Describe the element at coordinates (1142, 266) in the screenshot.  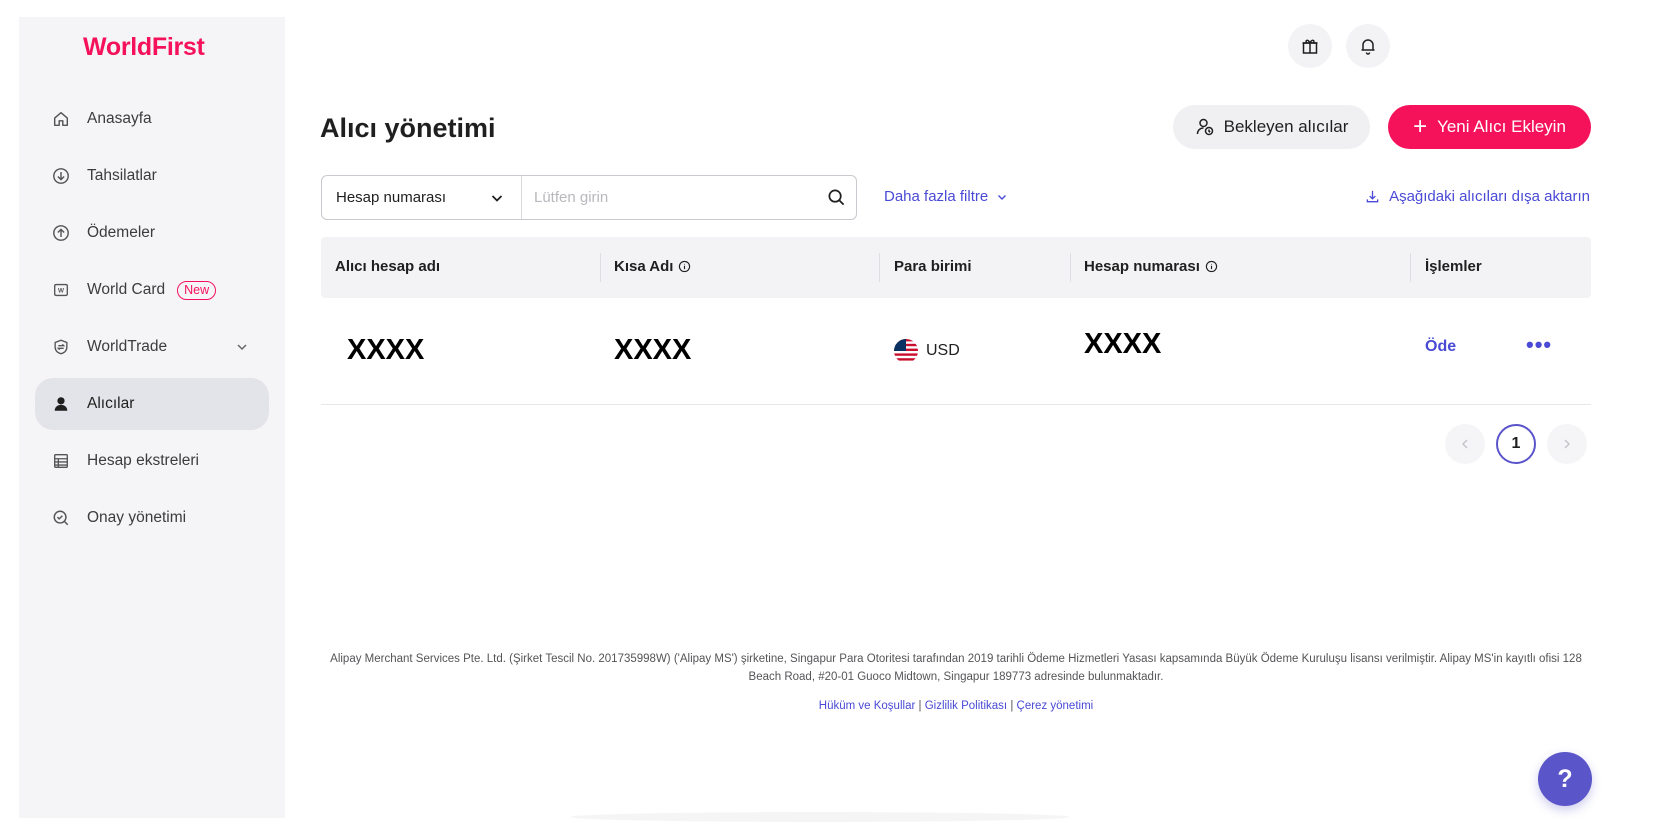
I see `column-header-label: Hesap numarası` at that location.